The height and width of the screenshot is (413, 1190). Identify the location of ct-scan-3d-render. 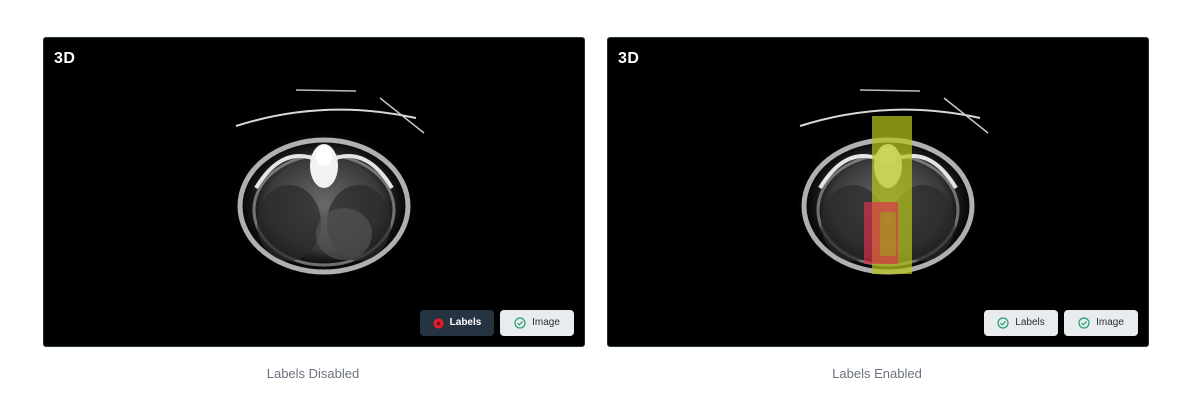
(326, 184).